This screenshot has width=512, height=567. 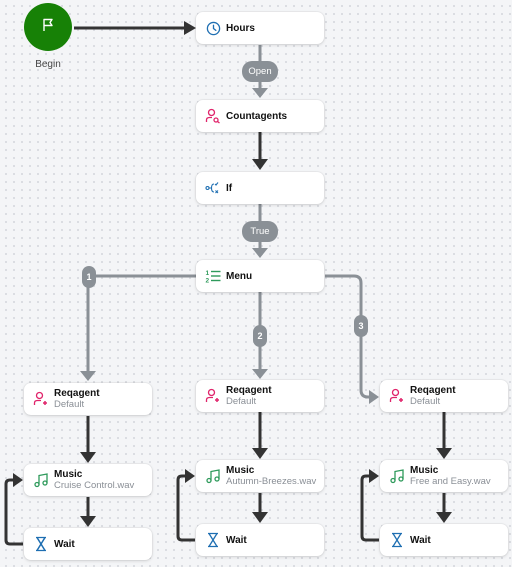 I want to click on edge-label-open: Open, so click(x=260, y=71).